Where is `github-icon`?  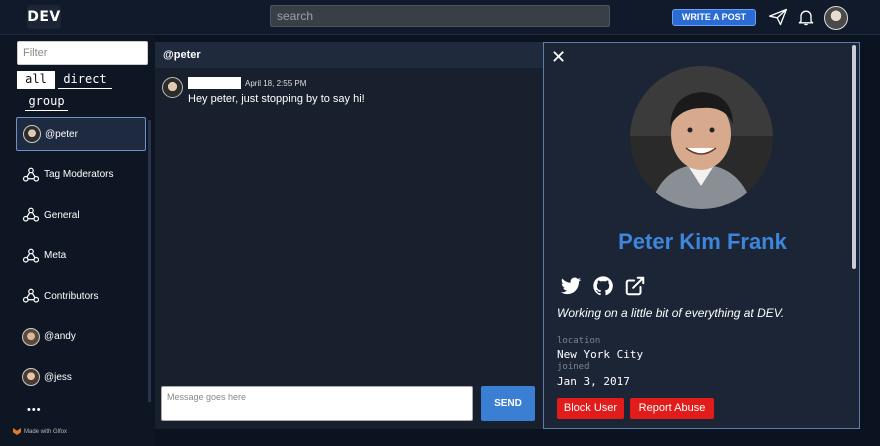 github-icon is located at coordinates (603, 286).